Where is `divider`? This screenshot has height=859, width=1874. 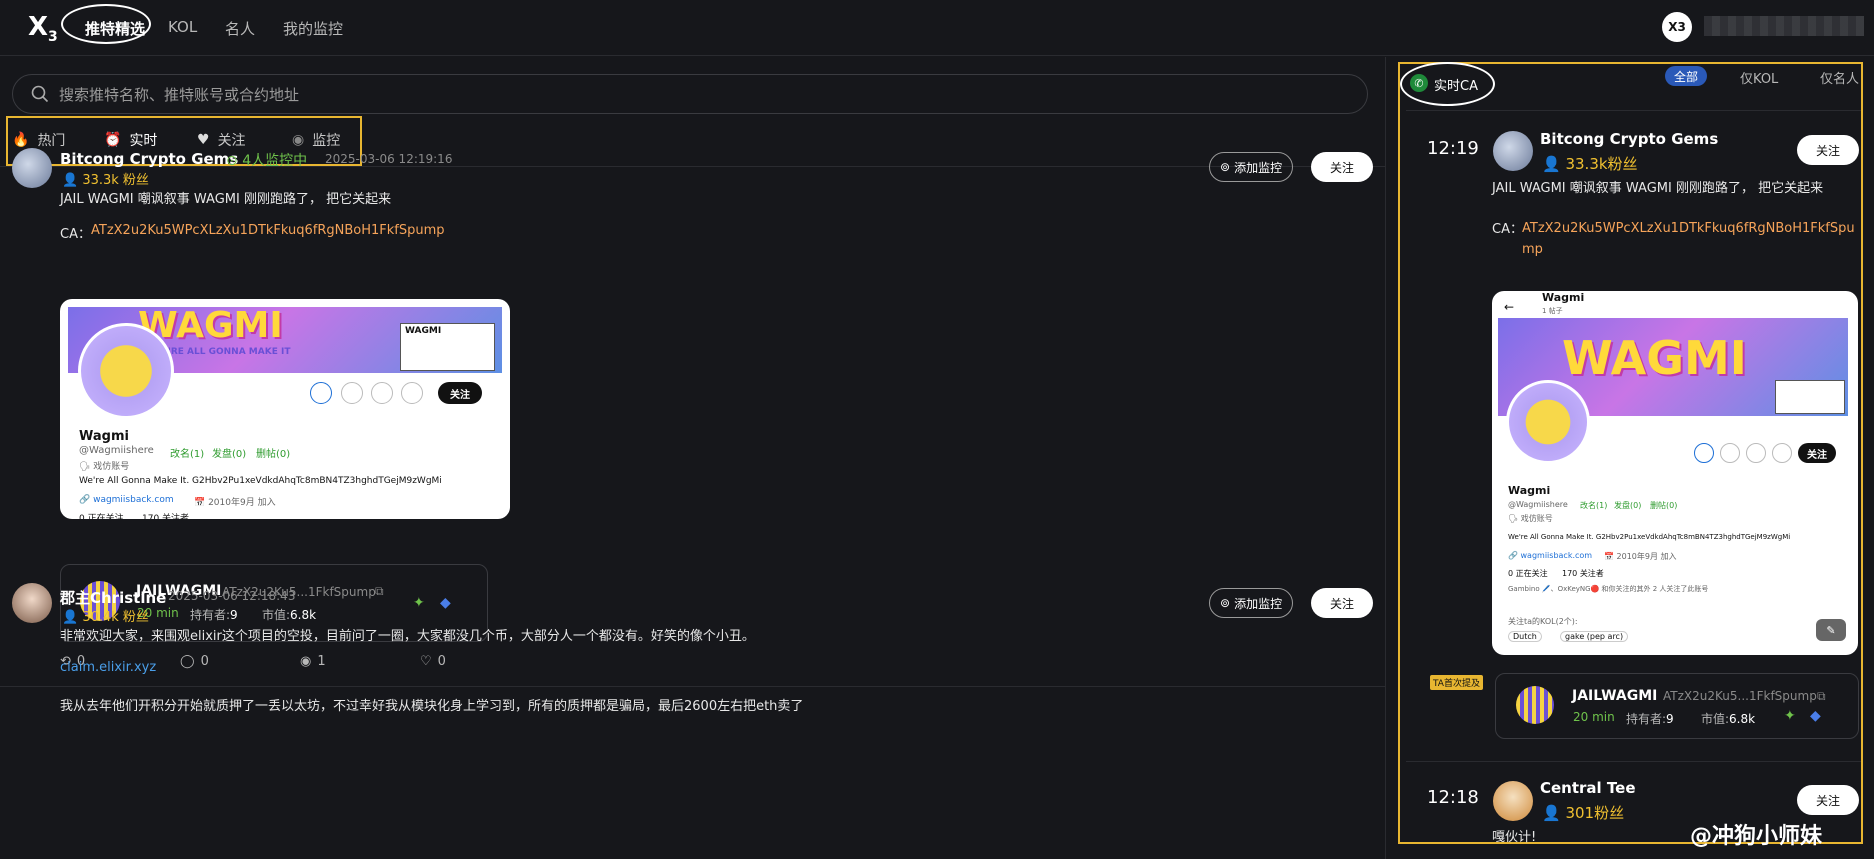
divider is located at coordinates (1633, 110).